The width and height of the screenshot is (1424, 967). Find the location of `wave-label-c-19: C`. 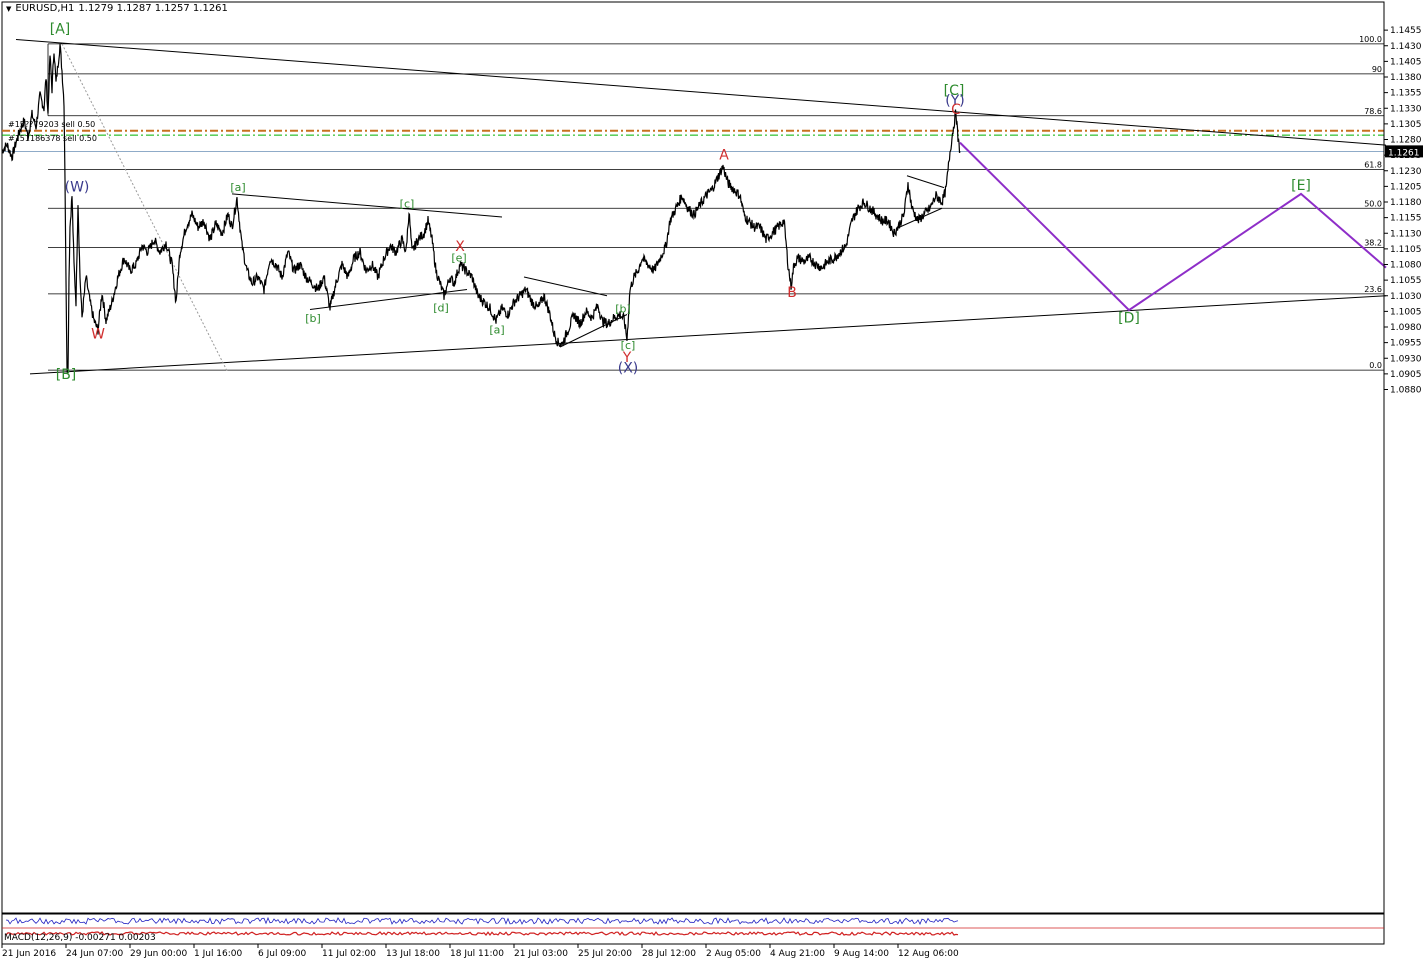

wave-label-c-19: C is located at coordinates (956, 110).